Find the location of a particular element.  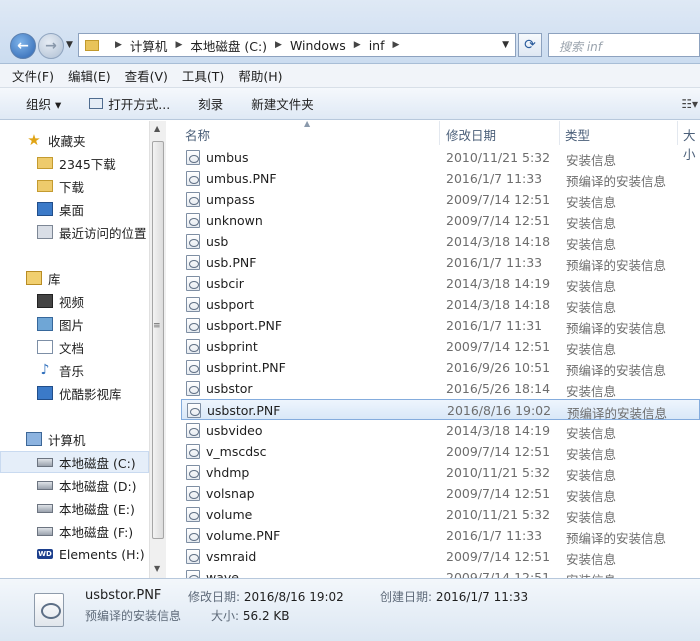

file-date-modified: 2014/3/18 14:19 is located at coordinates (498, 283).